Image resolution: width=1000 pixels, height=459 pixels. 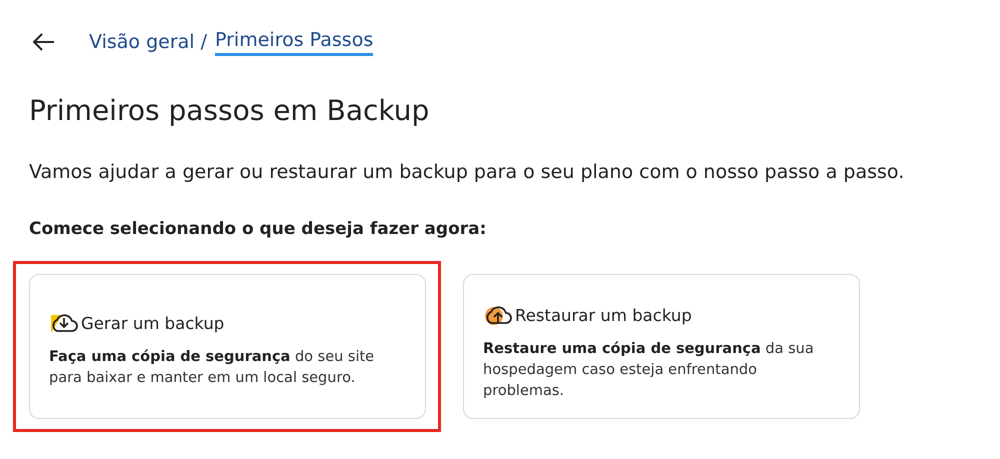 I want to click on option-title: Gerar um backup, so click(x=152, y=323).